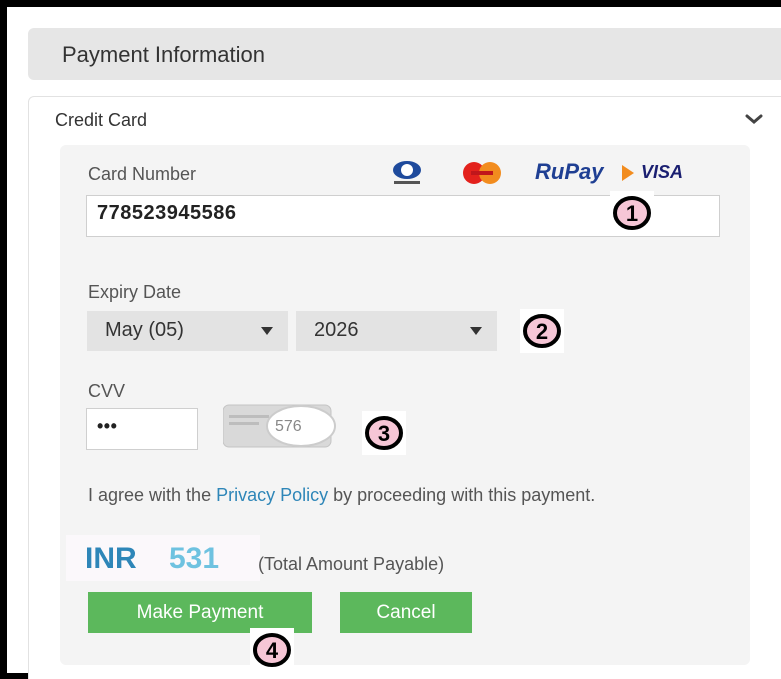 The width and height of the screenshot is (781, 679). Describe the element at coordinates (406, 612) in the screenshot. I see `cancel-button: Cancel` at that location.